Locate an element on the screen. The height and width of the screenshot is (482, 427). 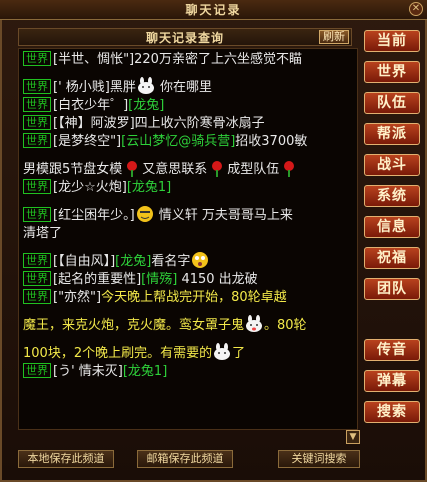
tab-current: 当前 is located at coordinates (392, 41).